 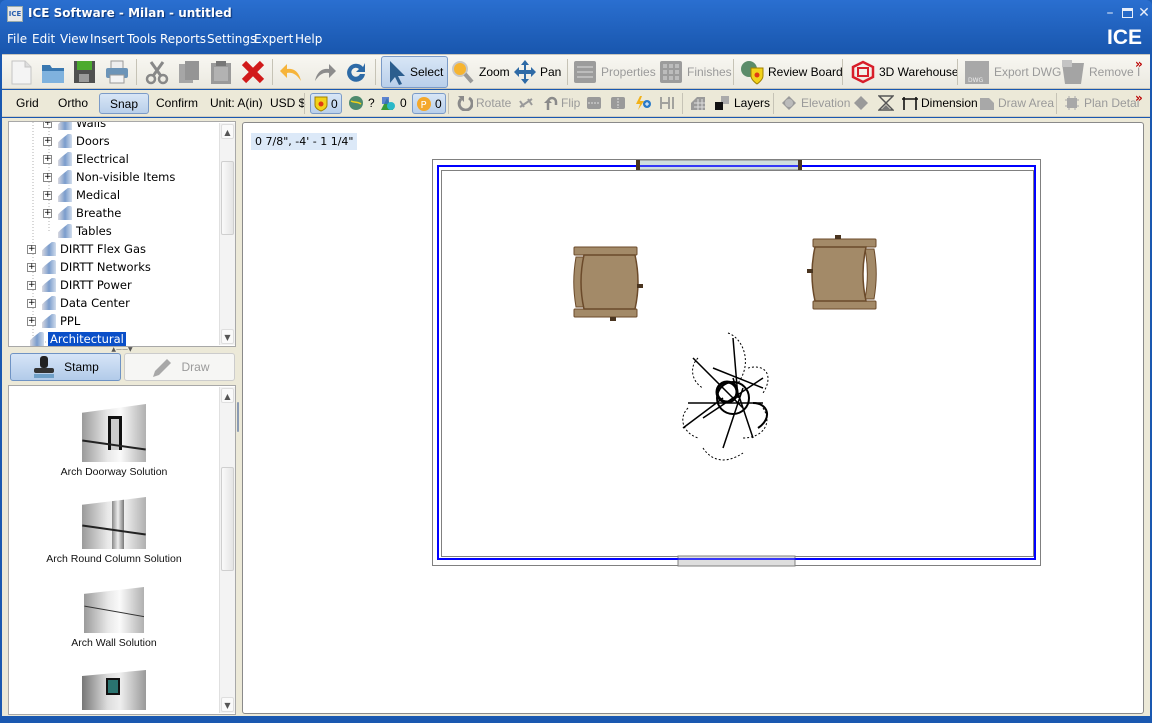 What do you see at coordinates (21, 72) in the screenshot?
I see `new-file-button` at bounding box center [21, 72].